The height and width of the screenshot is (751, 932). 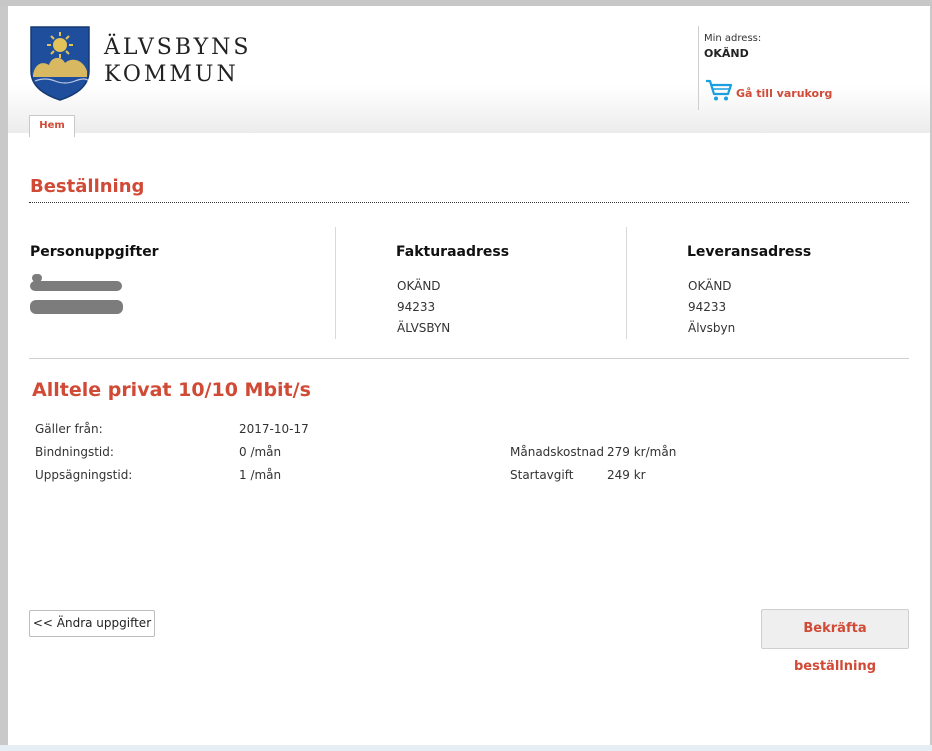 What do you see at coordinates (733, 38) in the screenshot?
I see `address-label: Min adress:` at bounding box center [733, 38].